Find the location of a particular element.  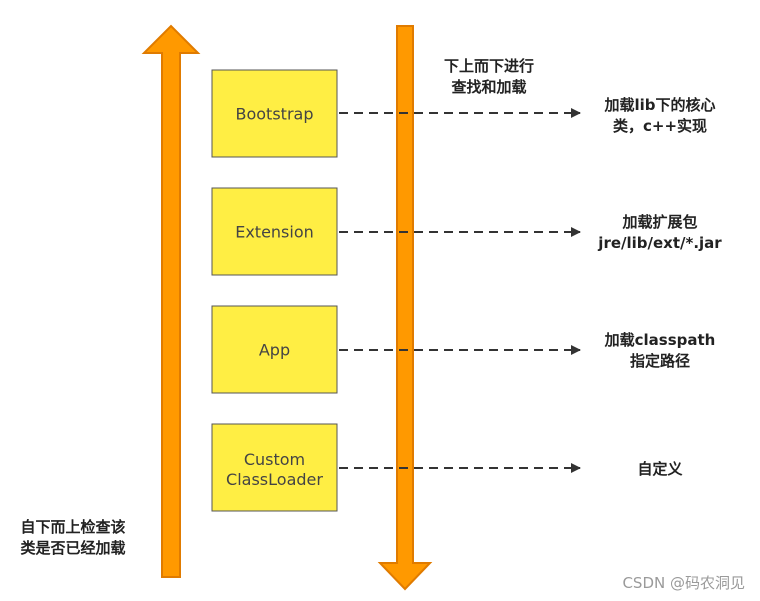

left-arrow-label-line2: 类是否已经加载 is located at coordinates (72, 548).